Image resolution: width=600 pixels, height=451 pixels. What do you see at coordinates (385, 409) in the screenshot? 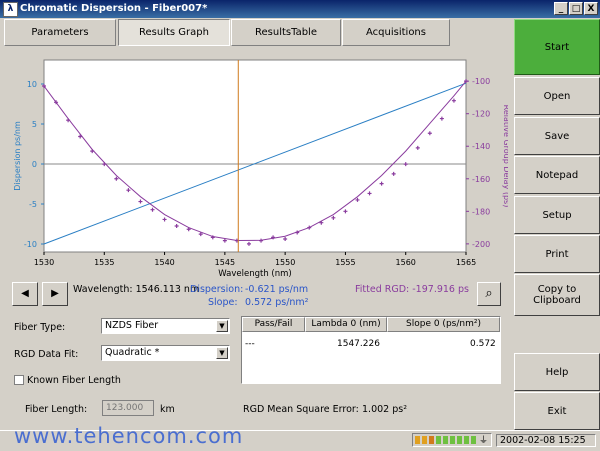
I see `rgd-mse-value: 1.002 ps²` at bounding box center [385, 409].